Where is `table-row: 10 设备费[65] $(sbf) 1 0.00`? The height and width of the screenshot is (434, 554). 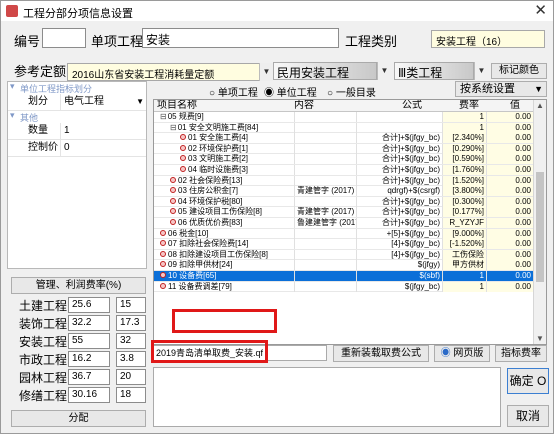 table-row: 10 设备费[65] $(sbf) 1 0.00 is located at coordinates (344, 276).